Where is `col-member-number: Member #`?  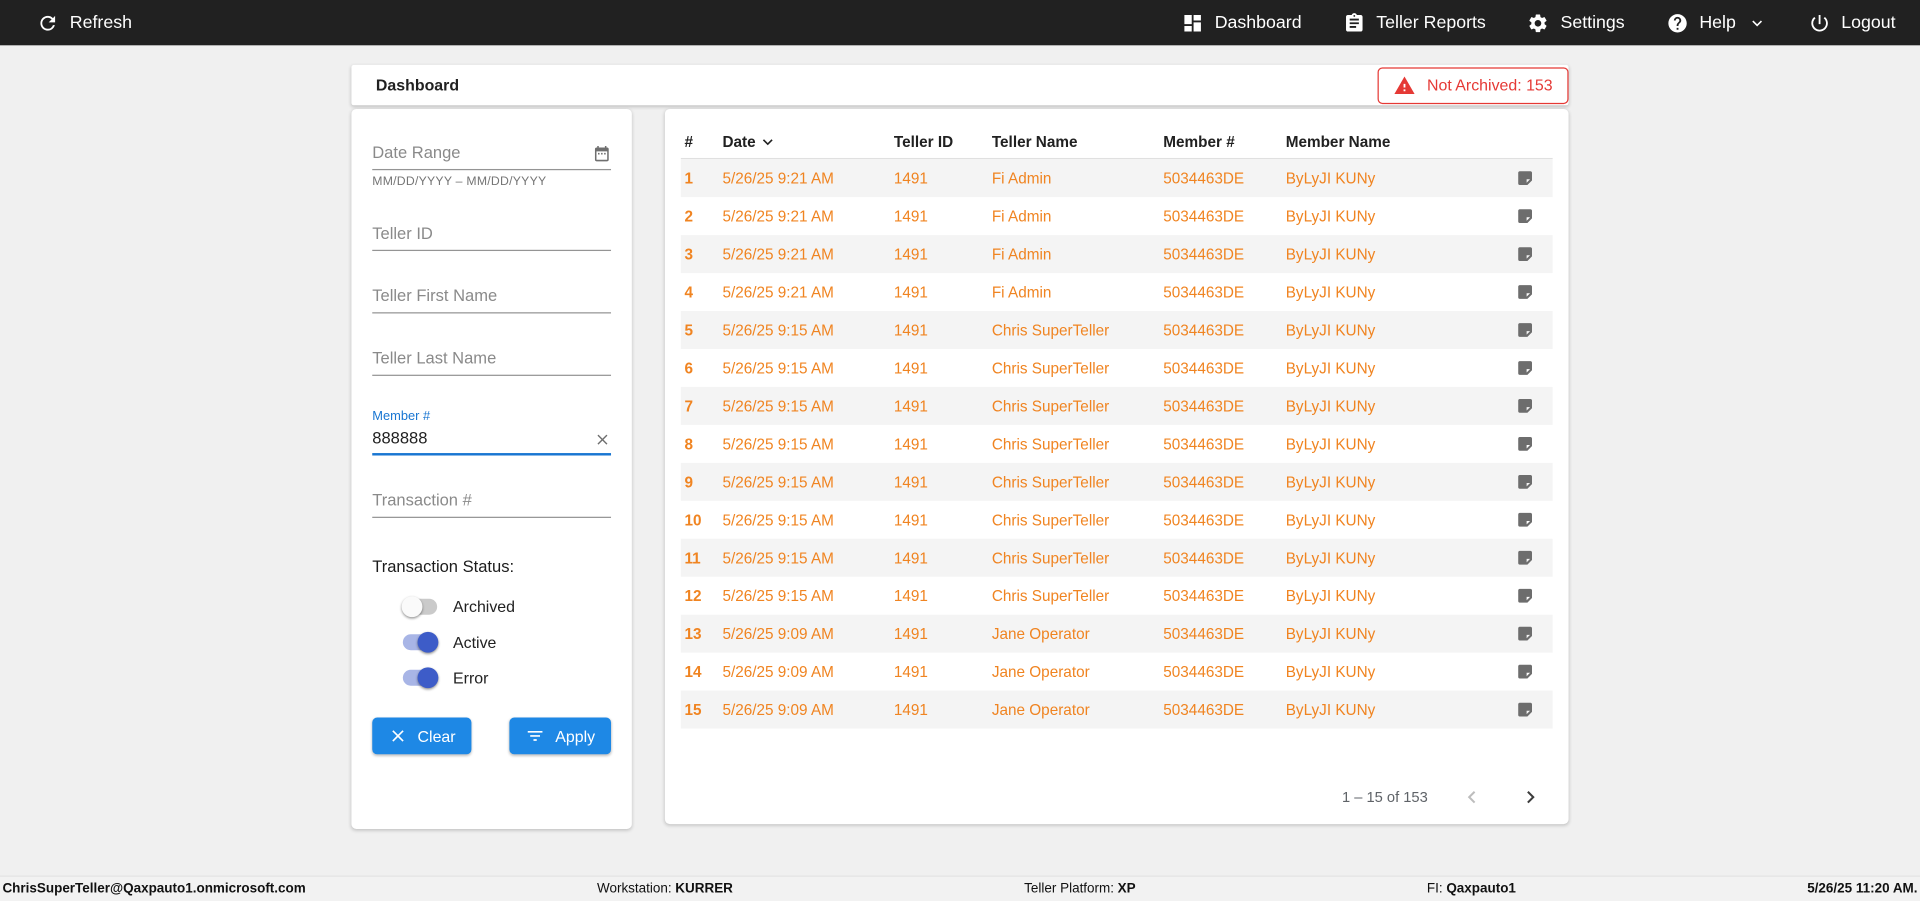
col-member-number: Member # is located at coordinates (1199, 142).